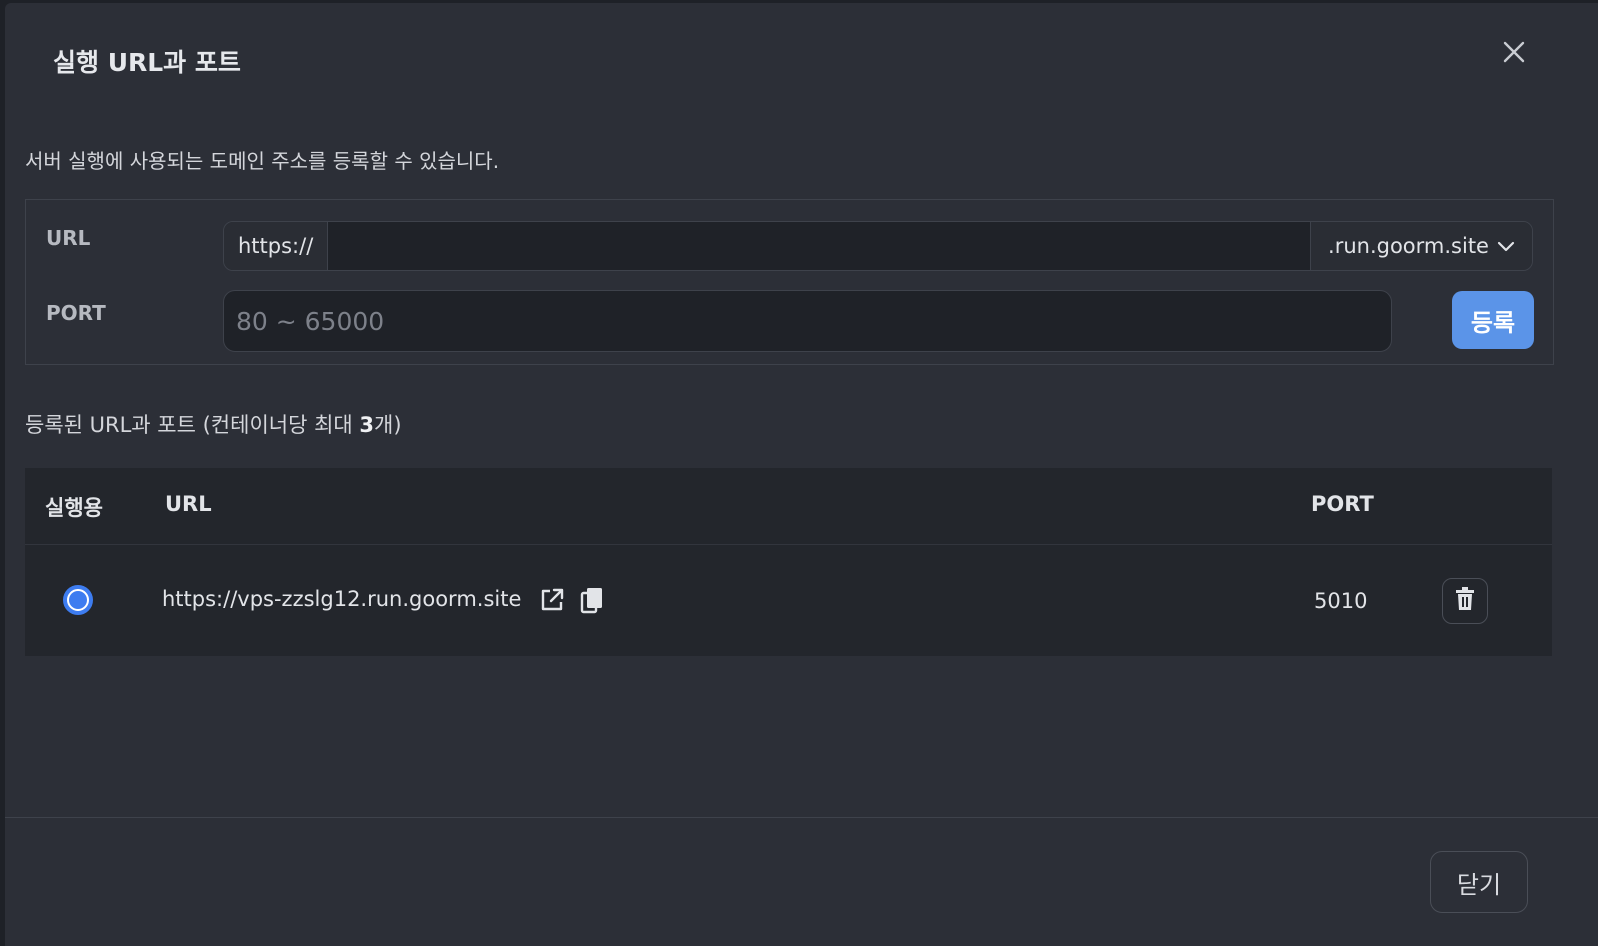 The width and height of the screenshot is (1598, 946). I want to click on url-input-group: https:// .run.goorm.site, so click(878, 246).